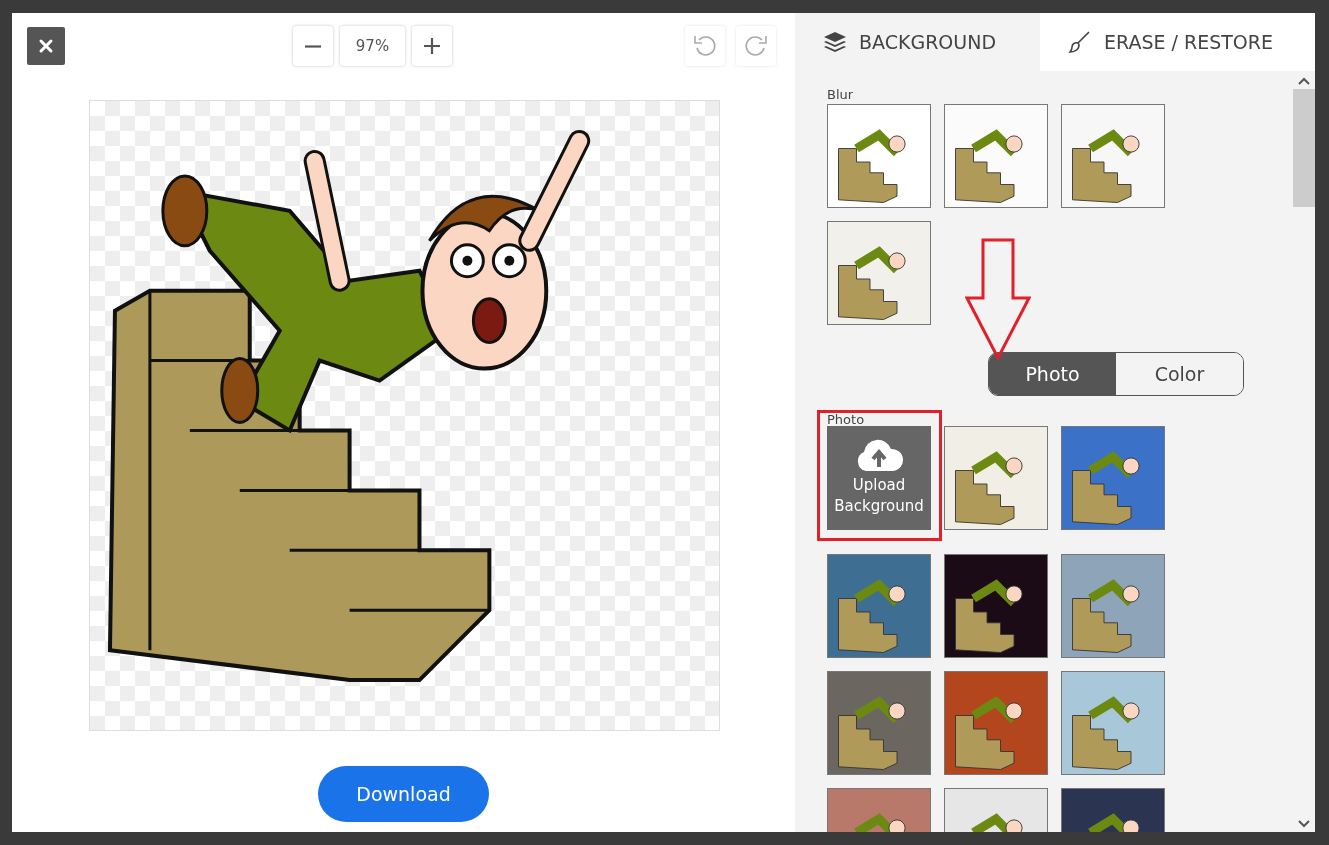  I want to click on brush-icon, so click(1080, 42).